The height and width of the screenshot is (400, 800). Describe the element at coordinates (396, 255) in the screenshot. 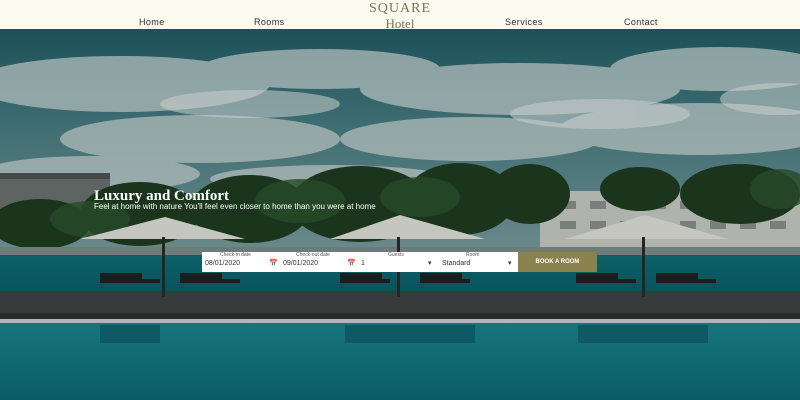

I see `guests-label: Guests` at that location.